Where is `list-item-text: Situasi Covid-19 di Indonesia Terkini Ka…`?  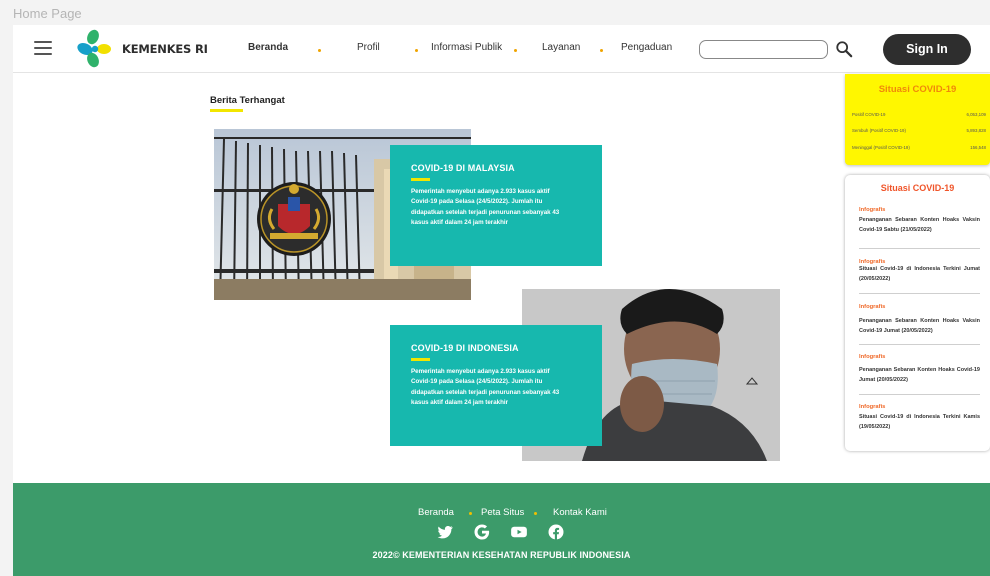 list-item-text: Situasi Covid-19 di Indonesia Terkini Ka… is located at coordinates (919, 423).